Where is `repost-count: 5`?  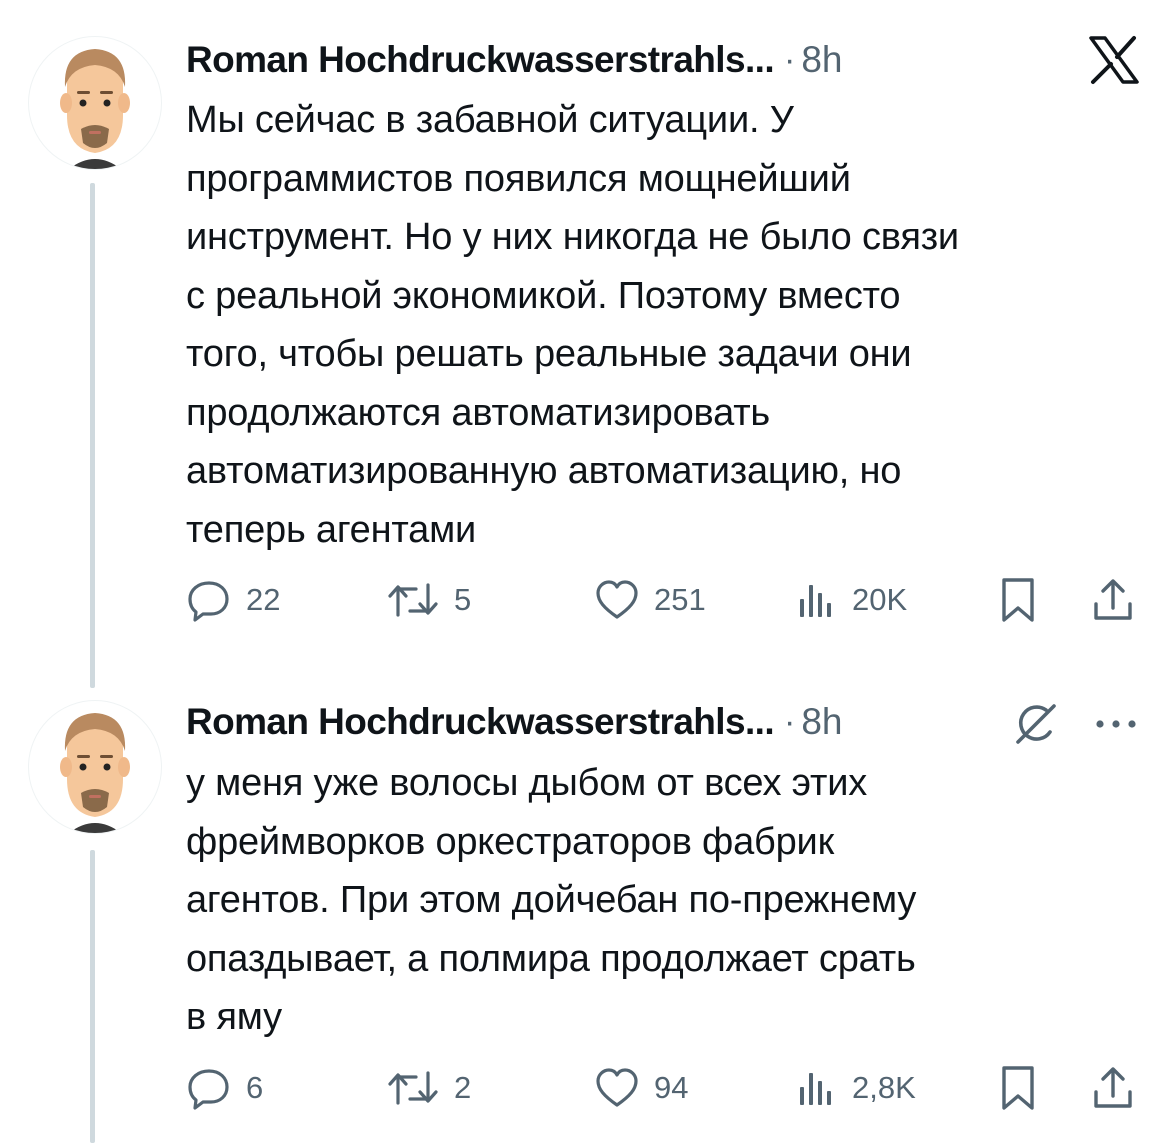 repost-count: 5 is located at coordinates (463, 599).